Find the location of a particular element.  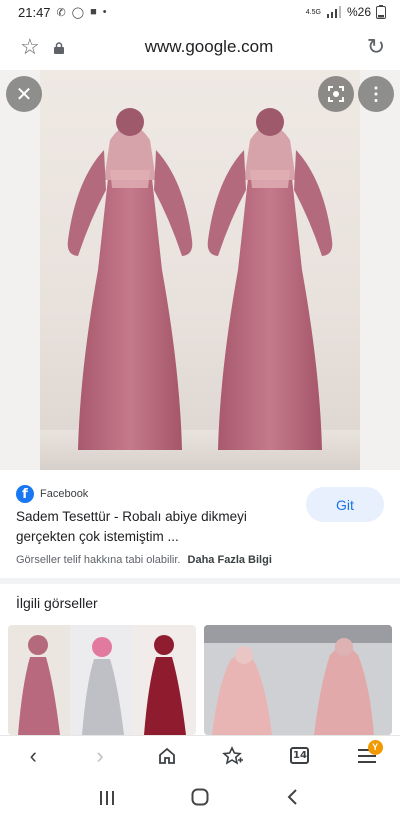

lens-icon is located at coordinates (336, 94).